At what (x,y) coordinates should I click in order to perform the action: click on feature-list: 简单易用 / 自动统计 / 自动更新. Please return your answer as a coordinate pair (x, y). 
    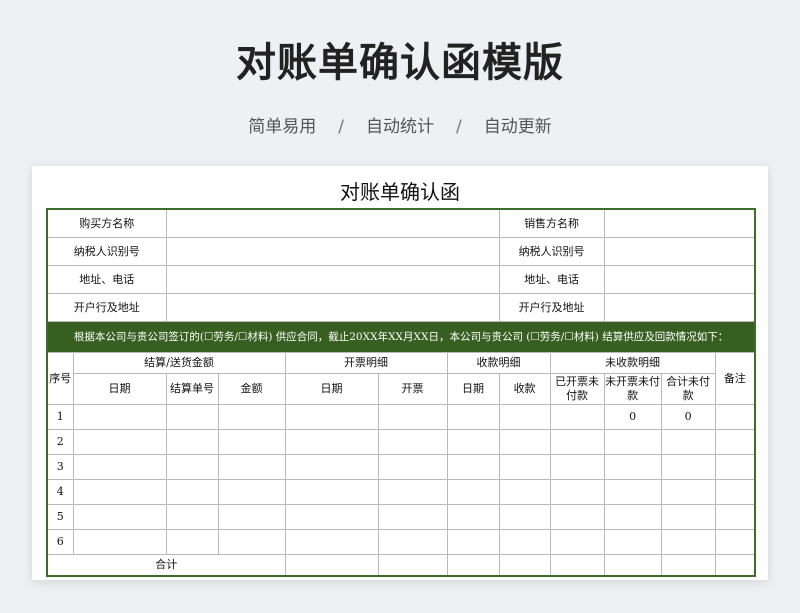
    Looking at the image, I should click on (400, 124).